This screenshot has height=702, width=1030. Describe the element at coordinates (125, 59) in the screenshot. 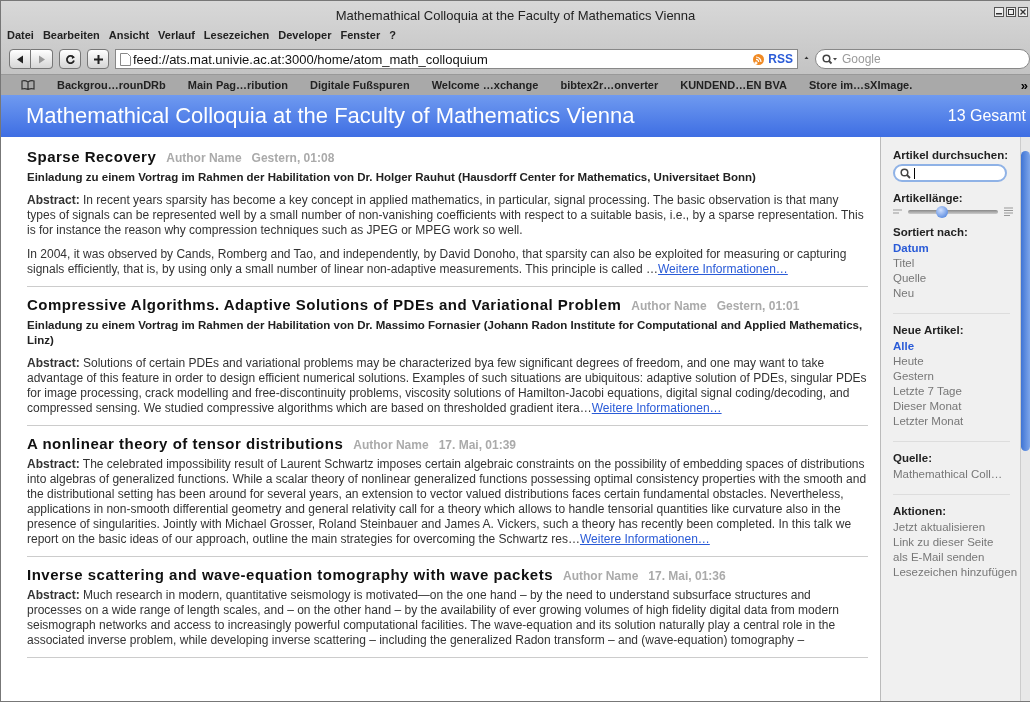

I see `page-icon` at that location.